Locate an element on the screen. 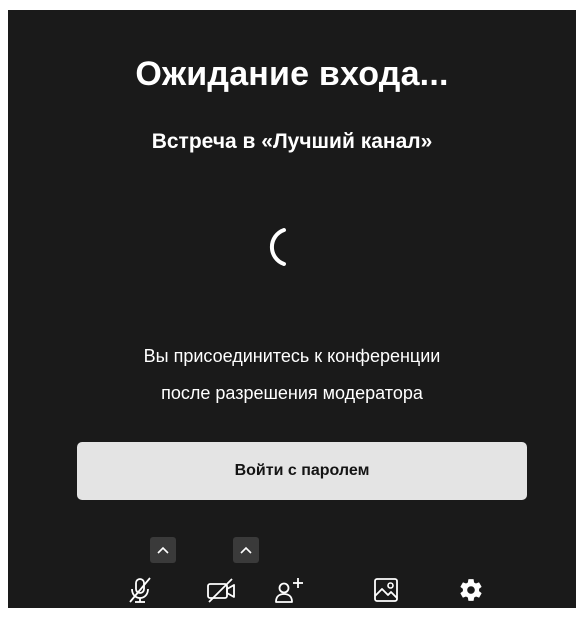 The width and height of the screenshot is (584, 617). background-image-icon is located at coordinates (386, 590).